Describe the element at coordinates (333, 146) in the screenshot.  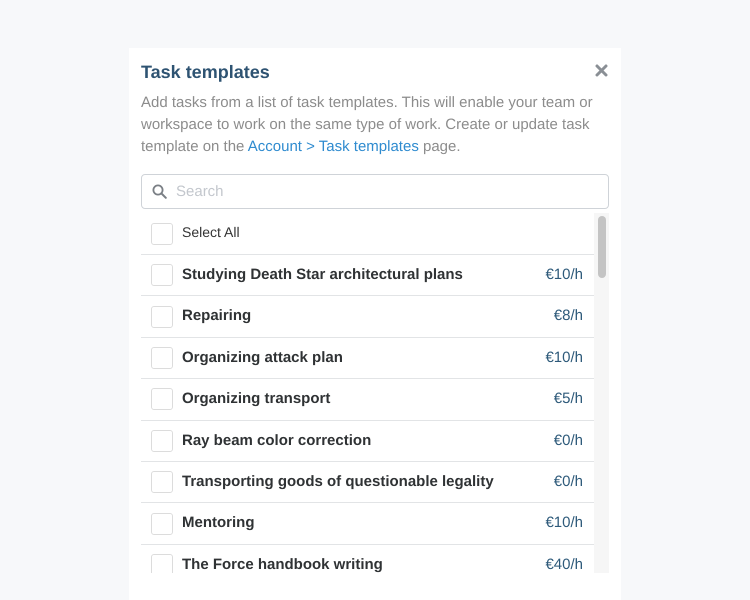
I see `account-templates-link: Account > Task templates` at that location.